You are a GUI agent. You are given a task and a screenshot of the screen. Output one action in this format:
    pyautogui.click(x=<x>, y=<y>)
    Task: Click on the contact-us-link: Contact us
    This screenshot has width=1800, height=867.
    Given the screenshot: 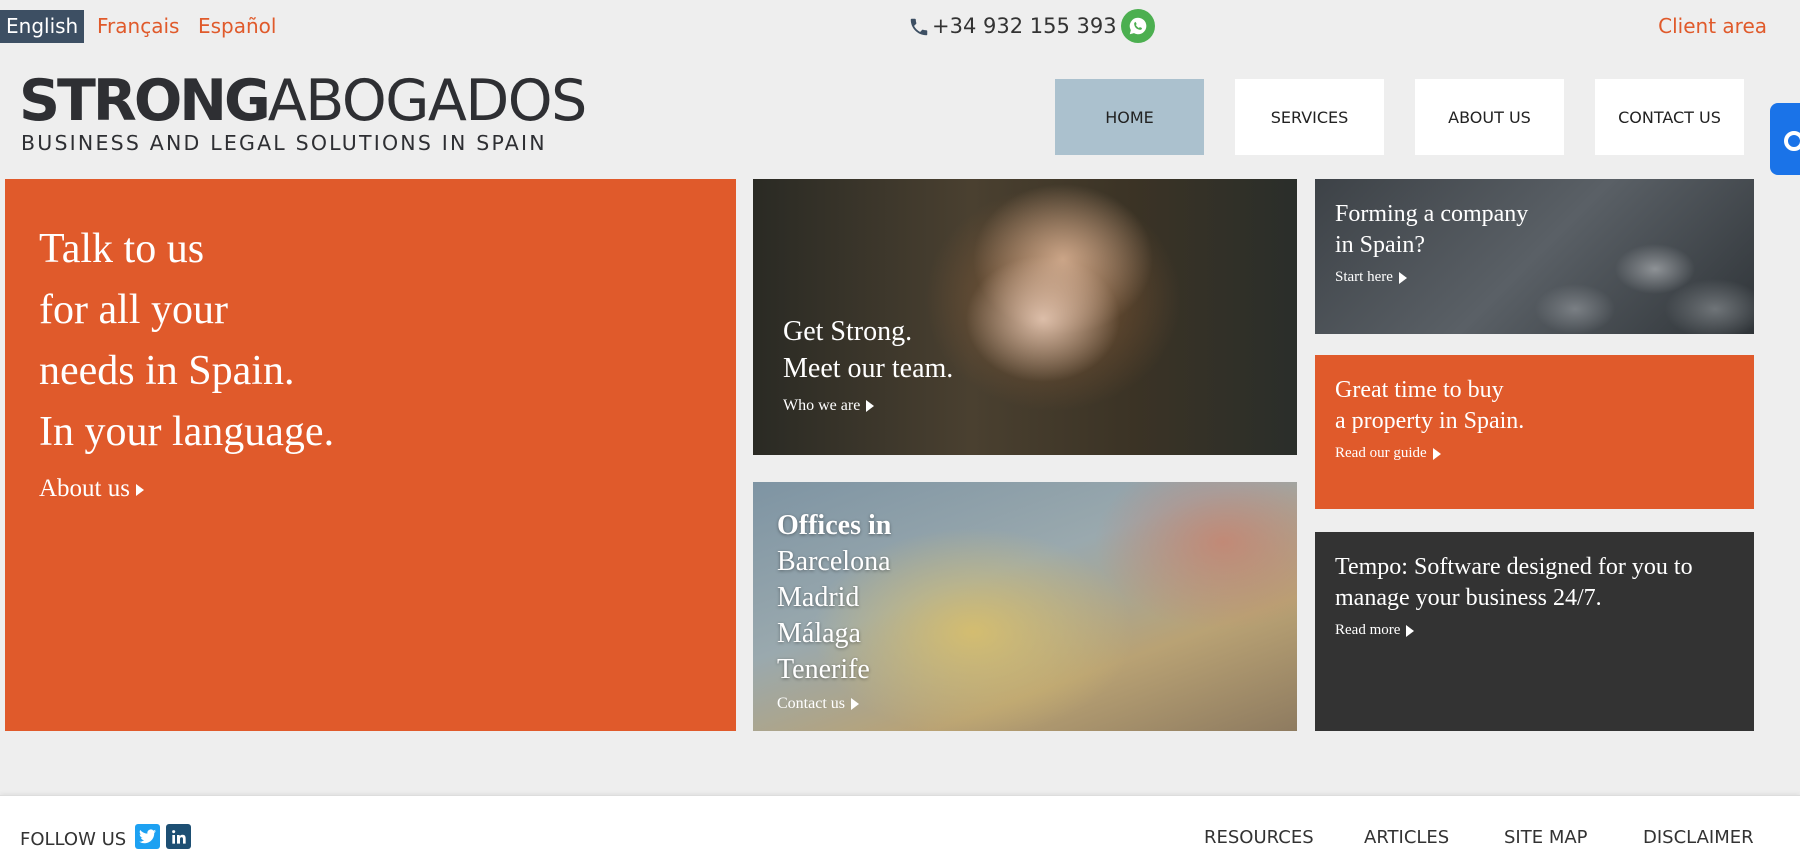 What is the action you would take?
    pyautogui.click(x=818, y=704)
    